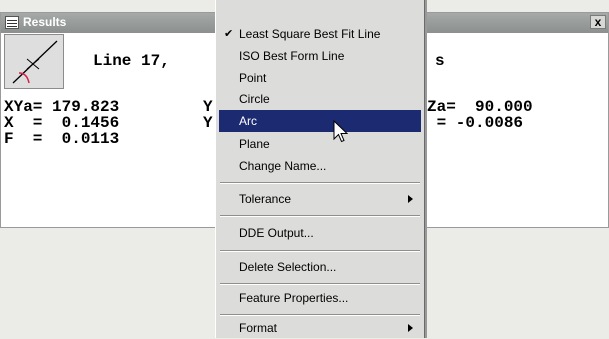  I want to click on window-title: Results, so click(45, 22).